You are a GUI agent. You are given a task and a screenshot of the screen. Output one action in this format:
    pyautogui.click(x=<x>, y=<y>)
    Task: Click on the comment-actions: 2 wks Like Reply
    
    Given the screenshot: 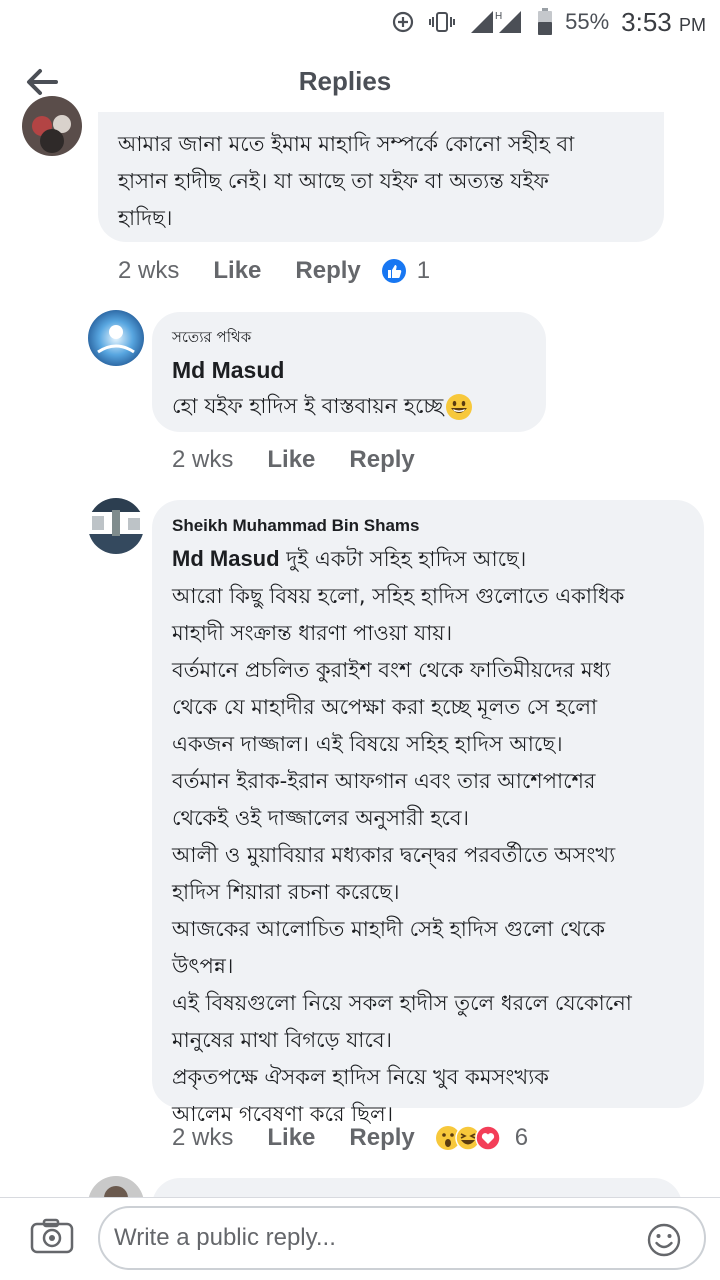 What is the action you would take?
    pyautogui.click(x=310, y=460)
    